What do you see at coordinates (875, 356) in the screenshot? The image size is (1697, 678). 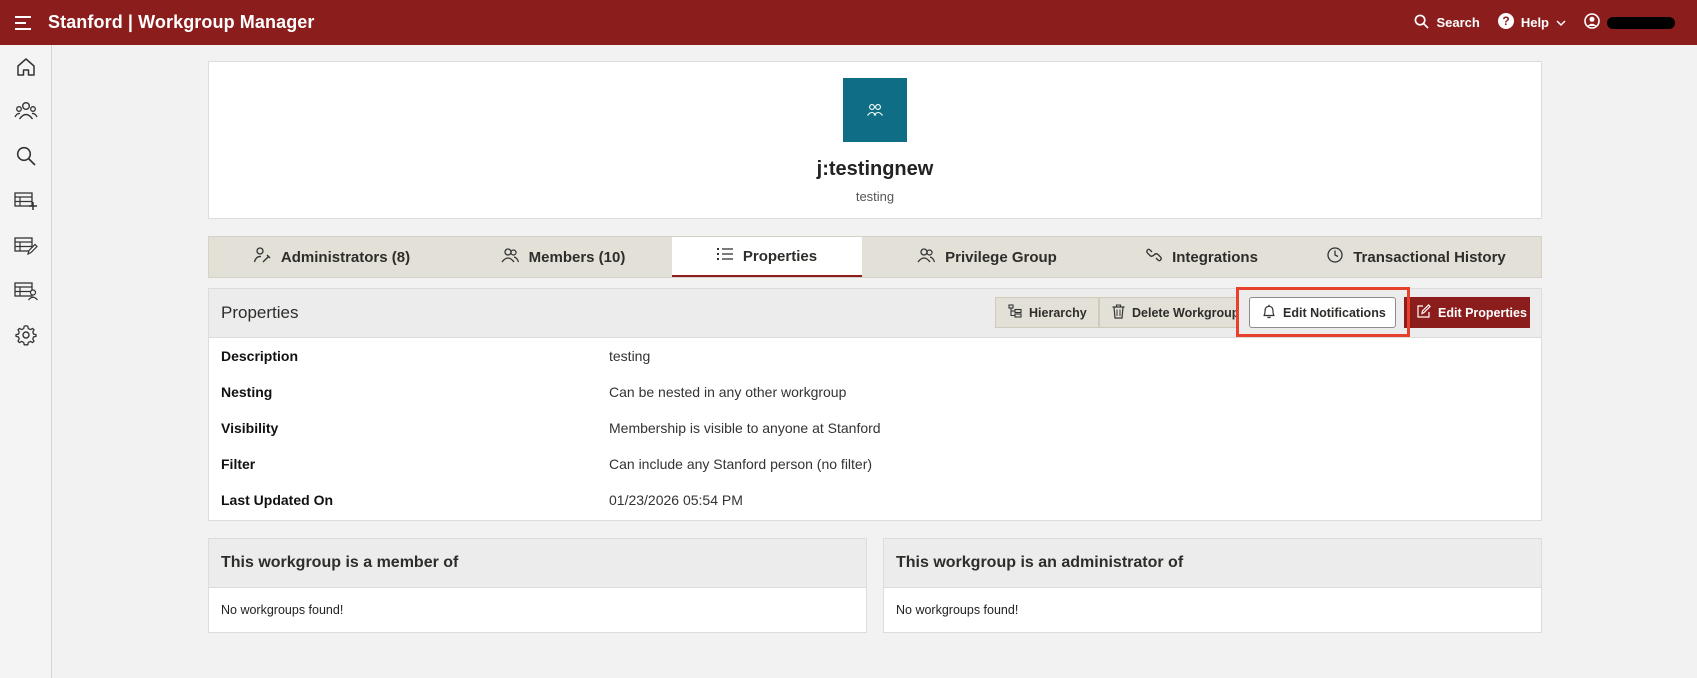 I see `property-row-description: Description testing` at bounding box center [875, 356].